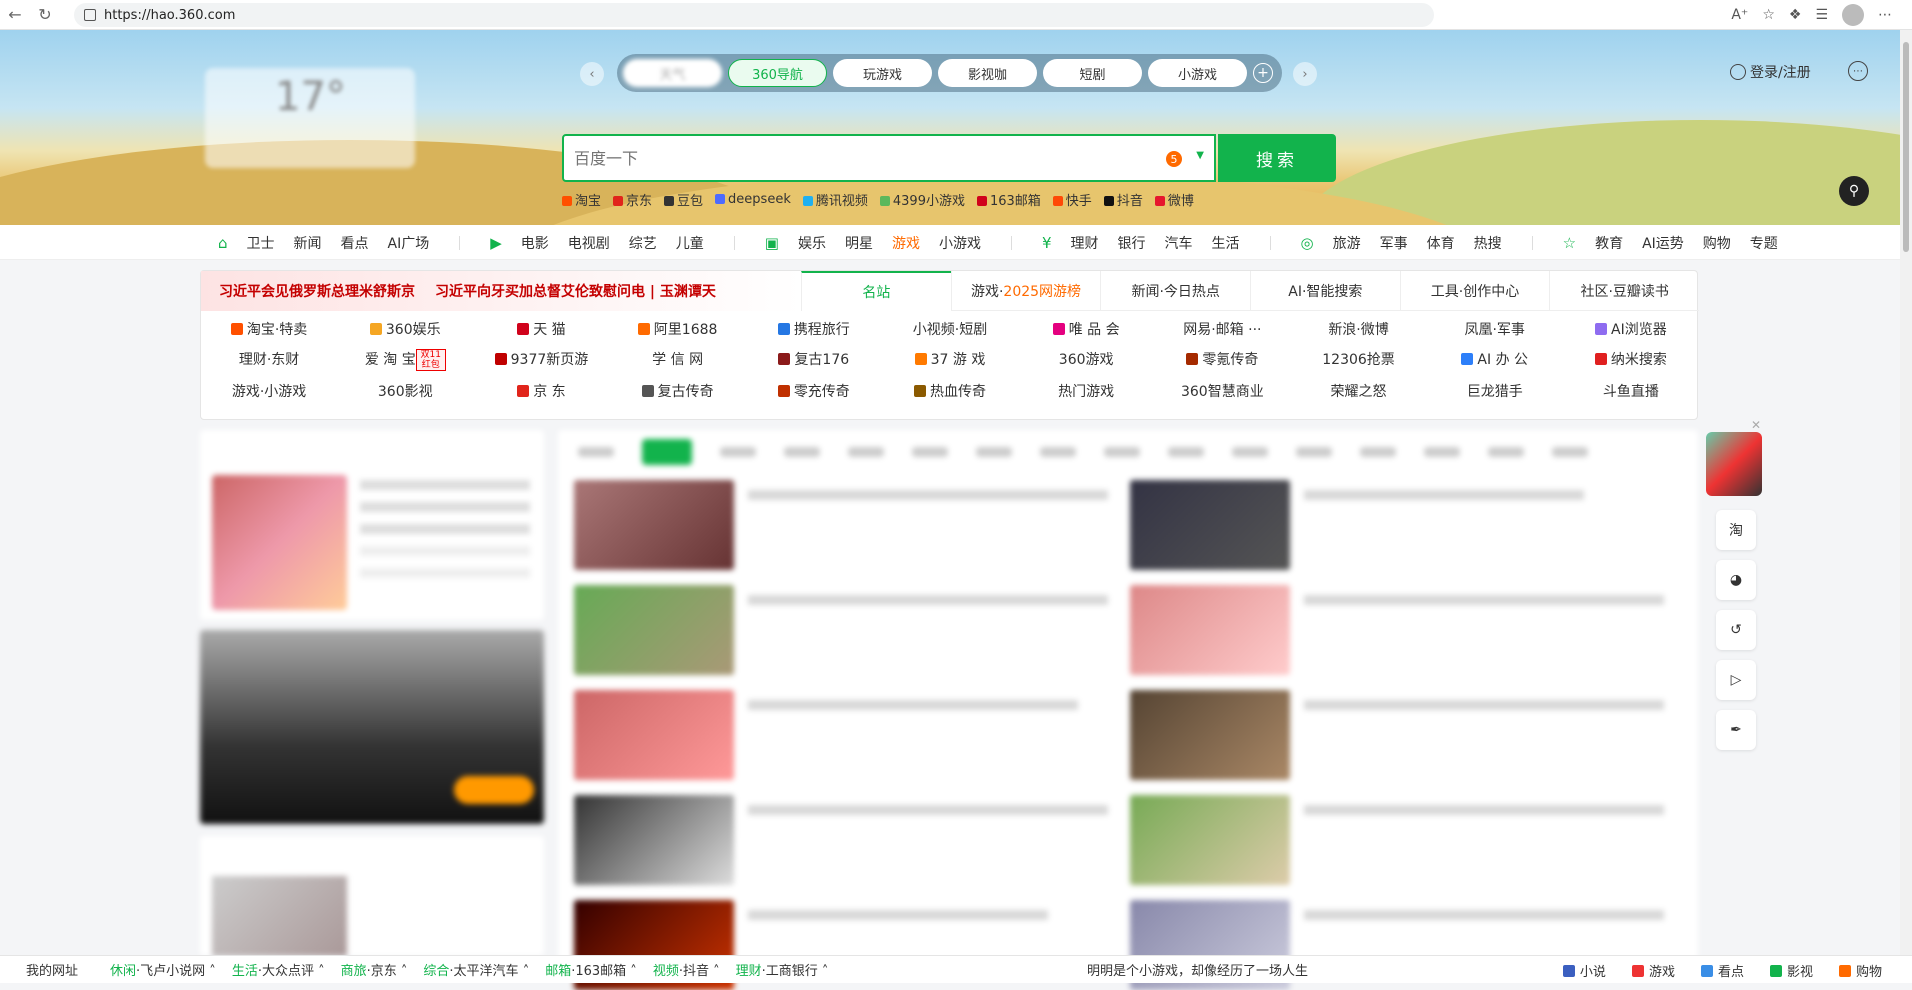 The width and height of the screenshot is (1912, 990). Describe the element at coordinates (355, 243) in the screenshot. I see `category-link: 看点` at that location.